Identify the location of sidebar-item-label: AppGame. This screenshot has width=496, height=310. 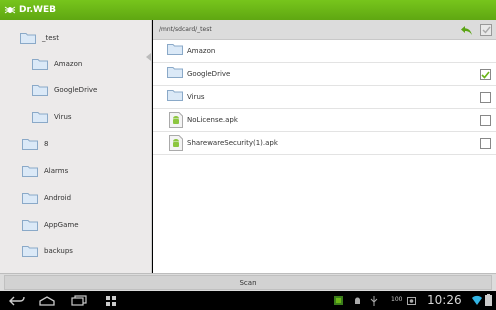
(61, 225).